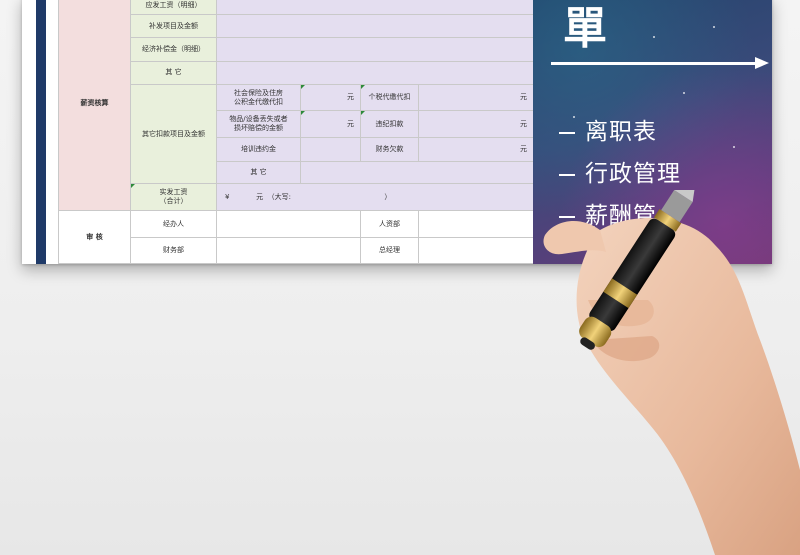 This screenshot has height=555, width=800. I want to click on banner-big-character: 單, so click(586, 28).